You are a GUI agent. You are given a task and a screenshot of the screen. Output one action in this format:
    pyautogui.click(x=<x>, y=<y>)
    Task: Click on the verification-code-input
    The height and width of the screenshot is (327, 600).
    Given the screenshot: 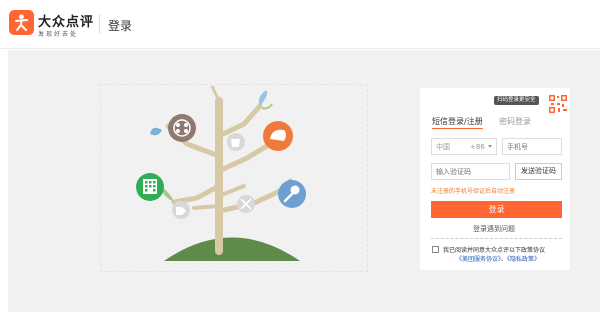 What is the action you would take?
    pyautogui.click(x=470, y=171)
    